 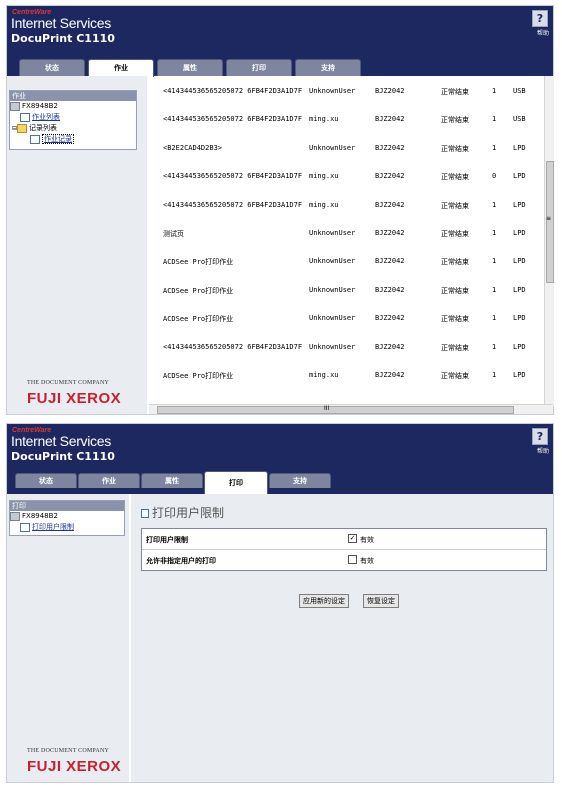 I want to click on job-pages: 0, so click(x=494, y=176).